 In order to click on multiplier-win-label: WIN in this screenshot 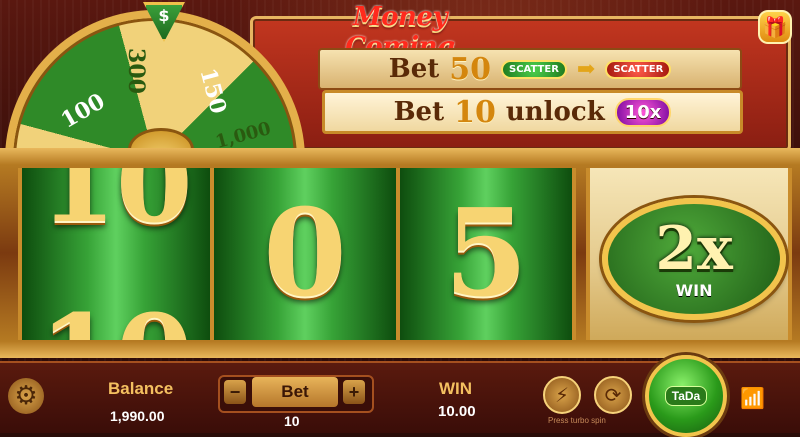, I will do `click(694, 290)`.